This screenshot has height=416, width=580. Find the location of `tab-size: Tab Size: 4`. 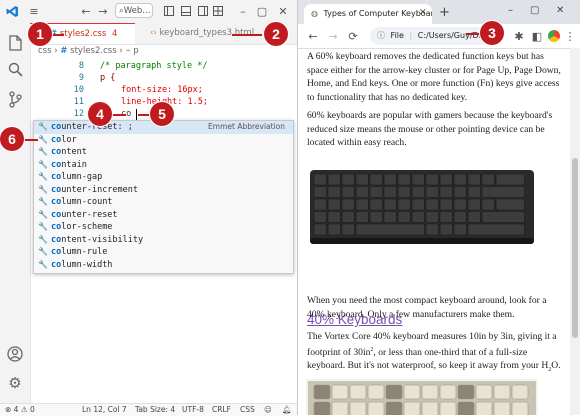

tab-size: Tab Size: 4 is located at coordinates (155, 410).